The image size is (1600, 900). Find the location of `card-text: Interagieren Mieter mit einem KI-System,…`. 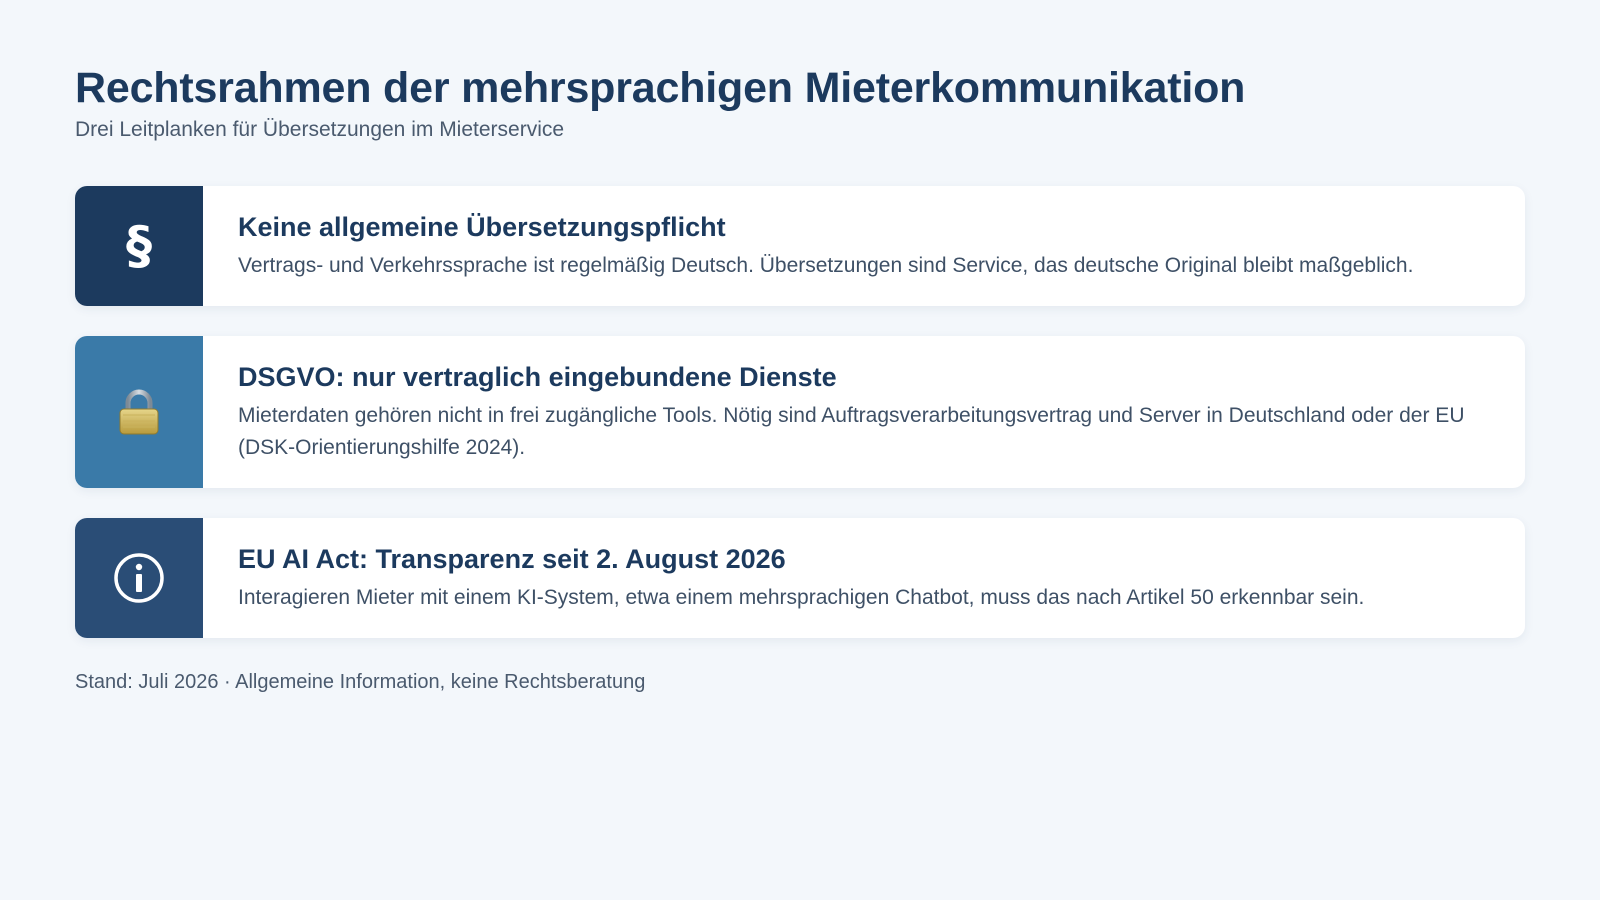

card-text: Interagieren Mieter mit einem KI-System,… is located at coordinates (801, 597).